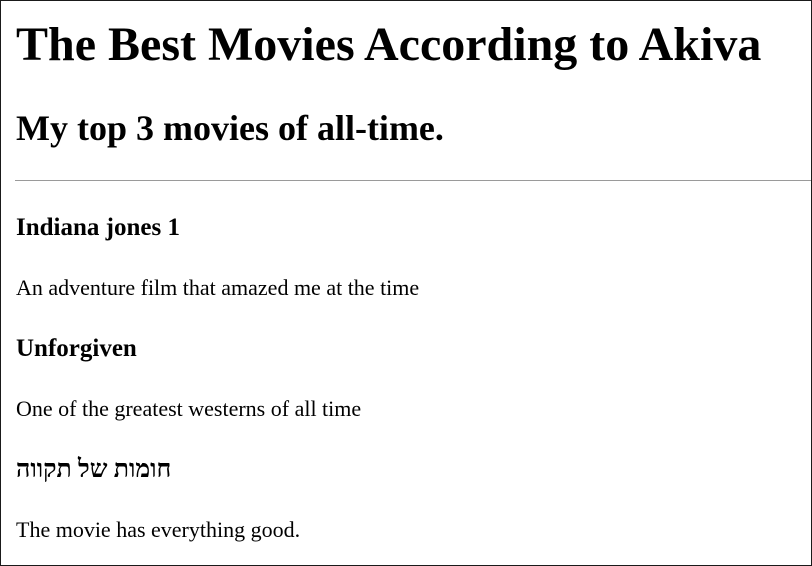 The image size is (812, 566). I want to click on movie-description-2: One of the greatest westerns of all time, so click(189, 408).